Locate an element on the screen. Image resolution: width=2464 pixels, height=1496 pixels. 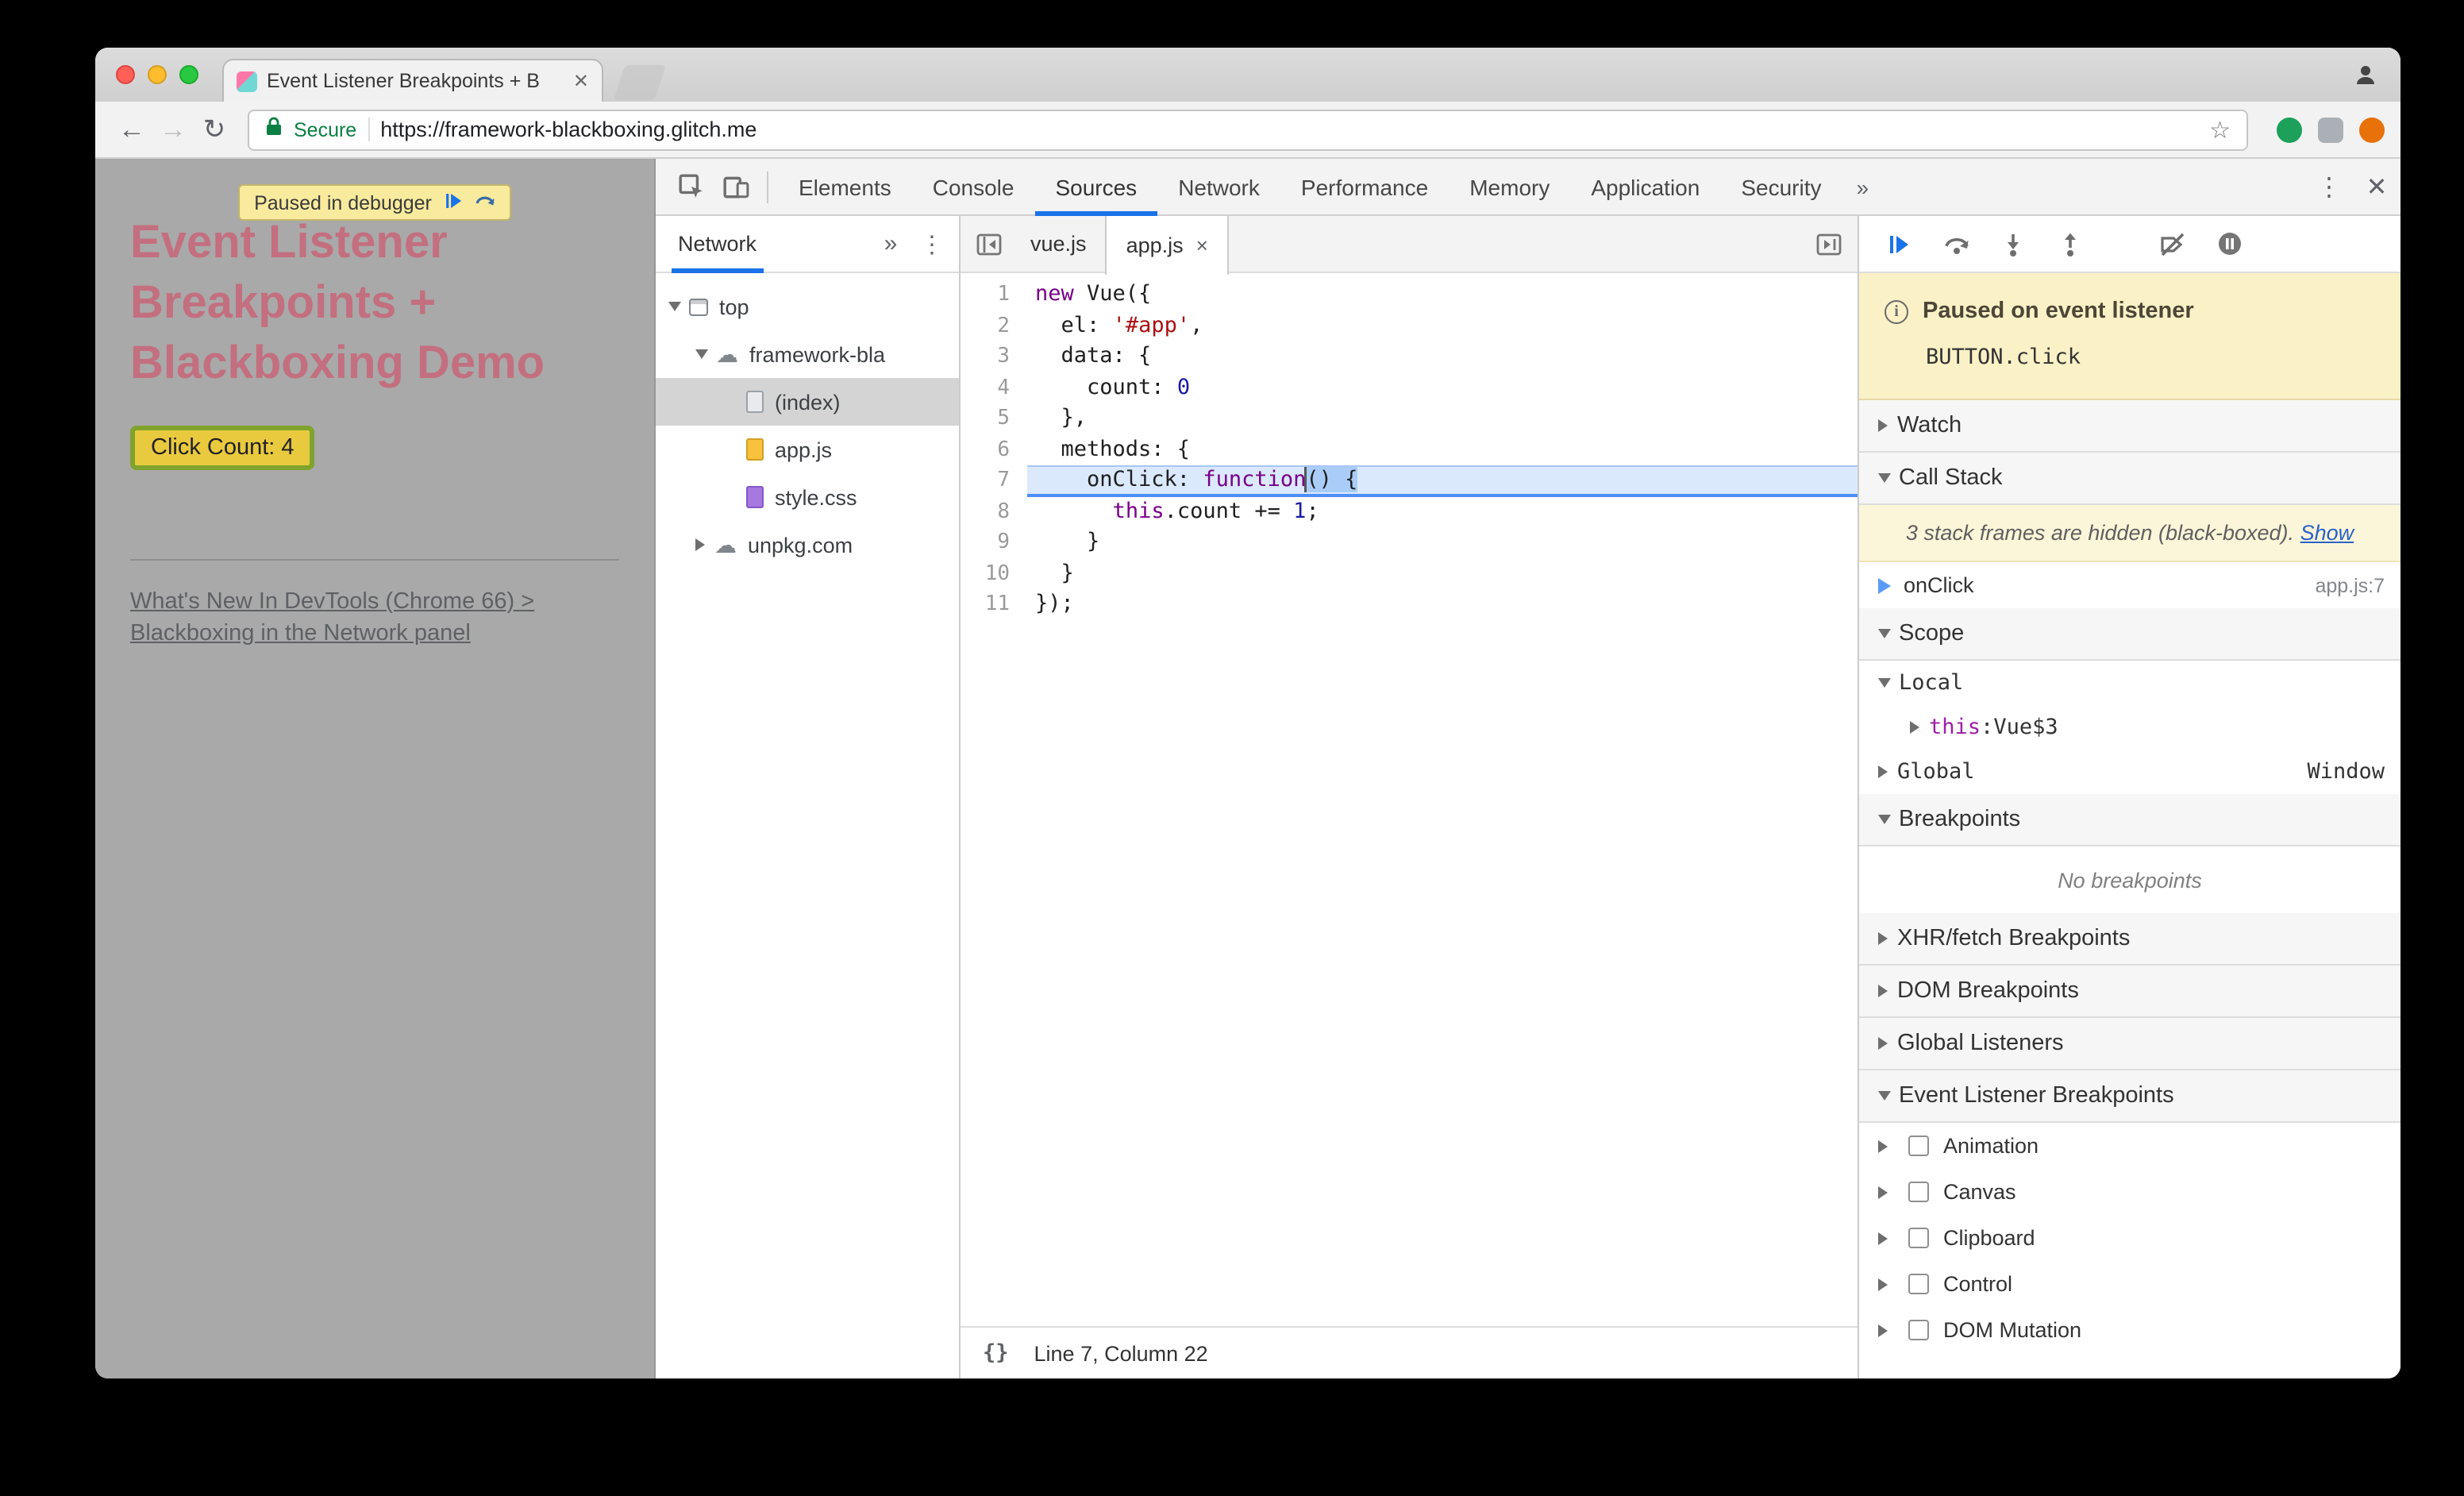
line-number: 5 is located at coordinates (994, 418).